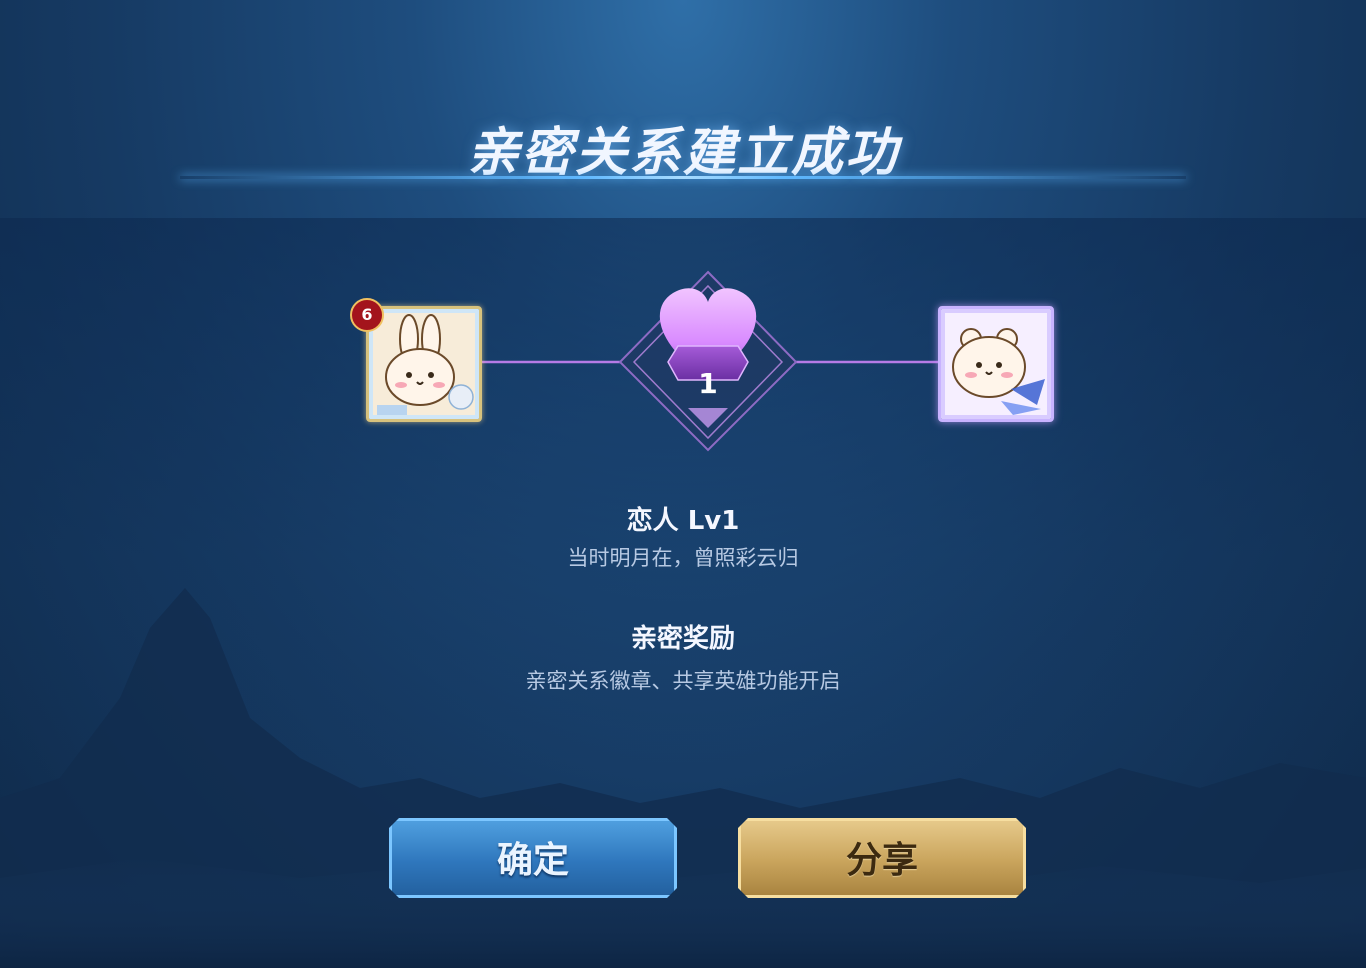 The width and height of the screenshot is (1366, 968). Describe the element at coordinates (708, 383) in the screenshot. I see `intimacy-level: 1` at that location.